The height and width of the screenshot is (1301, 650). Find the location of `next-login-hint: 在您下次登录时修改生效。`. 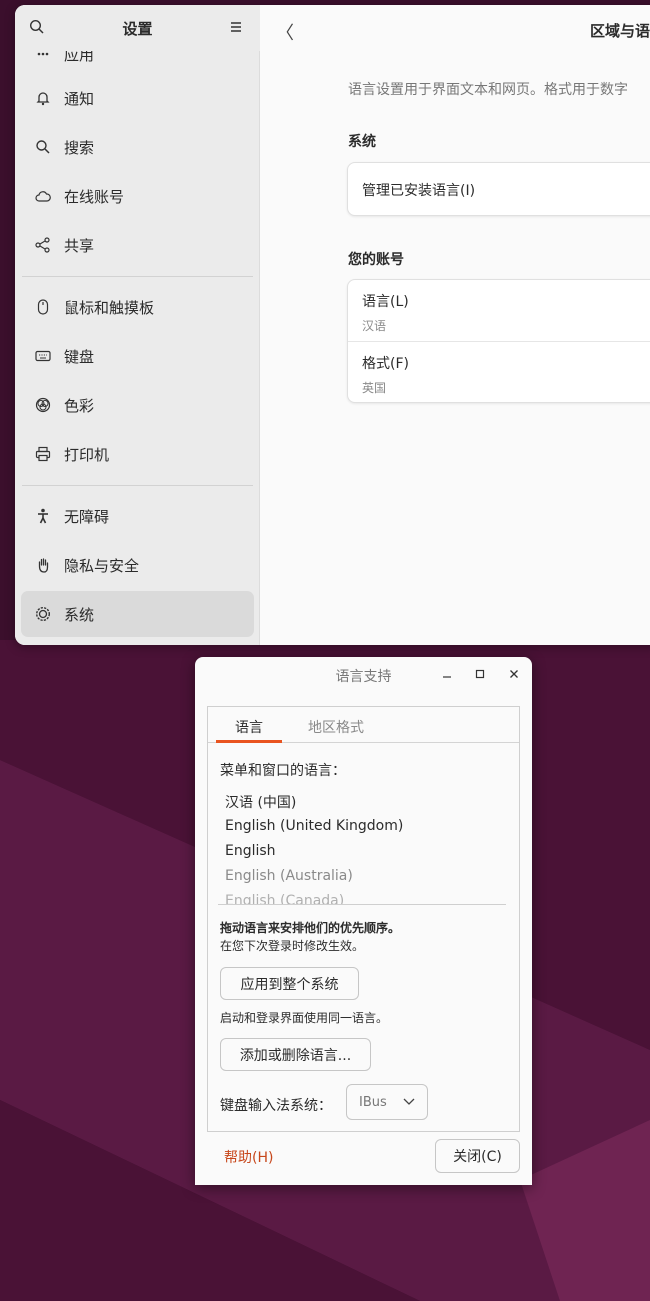

next-login-hint: 在您下次登录时修改生效。 is located at coordinates (292, 946).